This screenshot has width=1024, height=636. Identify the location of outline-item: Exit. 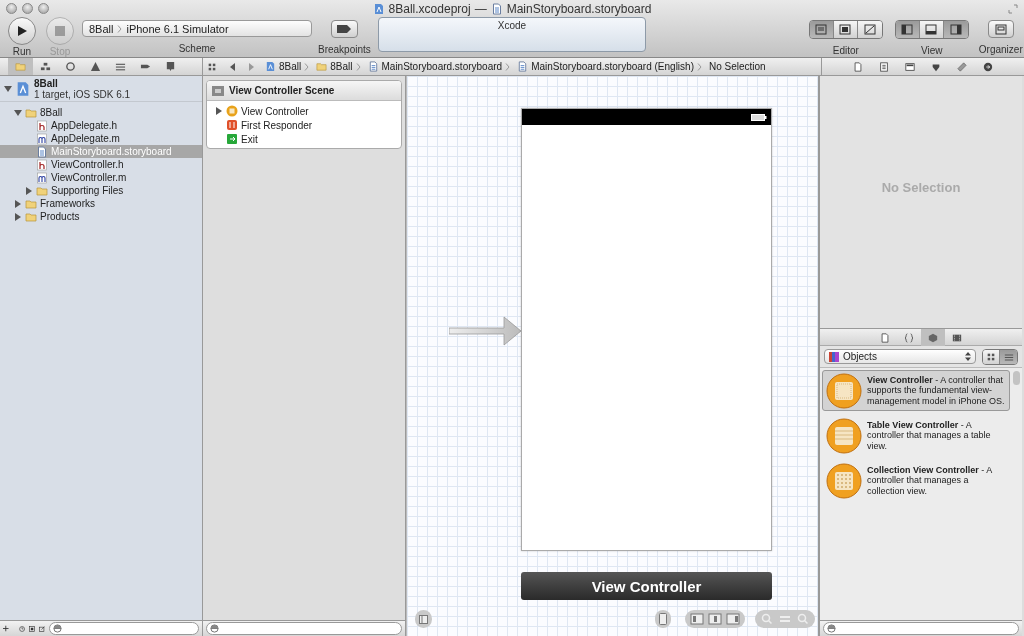
(304, 139).